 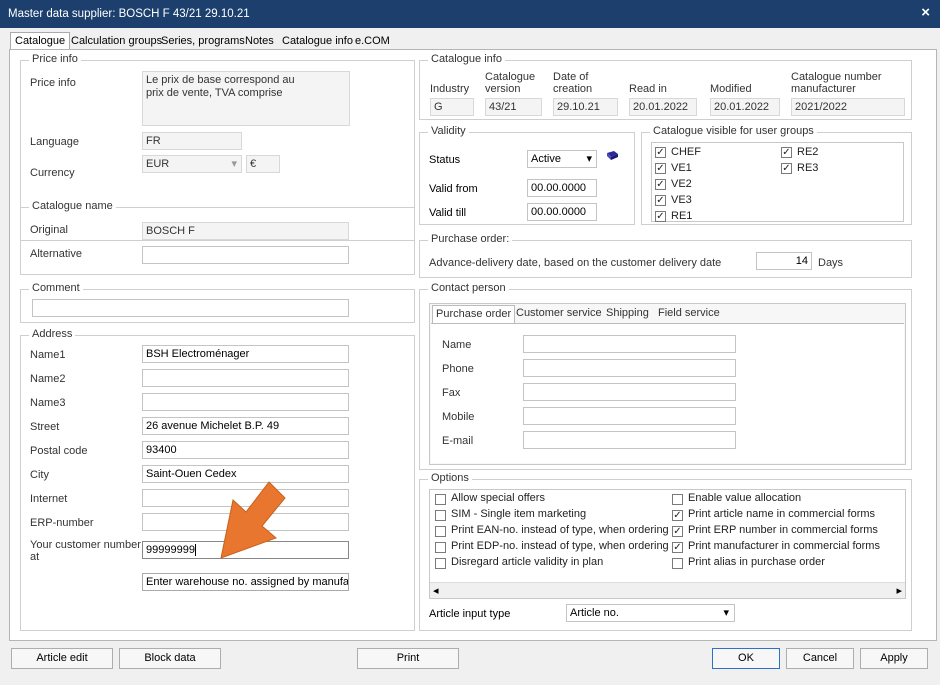 What do you see at coordinates (677, 531) in the screenshot?
I see `checkbox-print-erp-number: ✓` at bounding box center [677, 531].